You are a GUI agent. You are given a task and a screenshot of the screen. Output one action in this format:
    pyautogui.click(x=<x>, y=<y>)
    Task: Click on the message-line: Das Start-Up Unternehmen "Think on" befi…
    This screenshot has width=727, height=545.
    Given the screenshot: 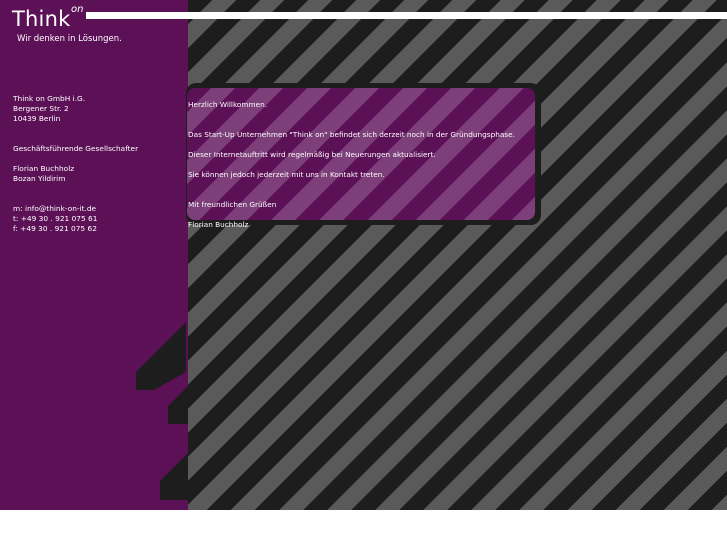 What is the action you would take?
    pyautogui.click(x=351, y=134)
    